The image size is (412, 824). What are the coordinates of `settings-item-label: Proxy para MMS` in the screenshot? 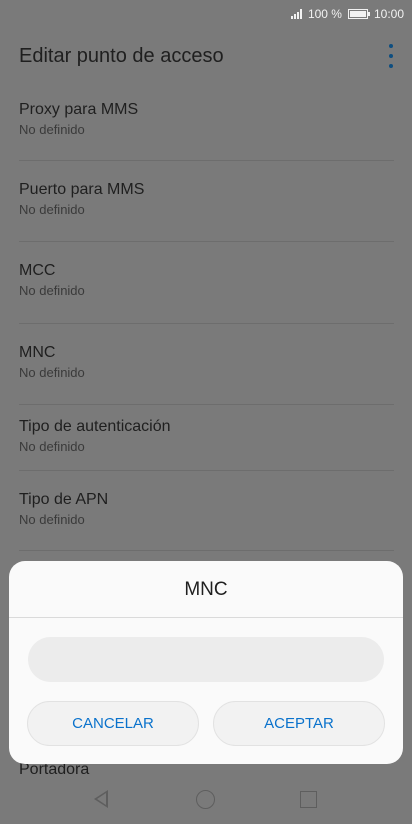 It's located at (79, 109).